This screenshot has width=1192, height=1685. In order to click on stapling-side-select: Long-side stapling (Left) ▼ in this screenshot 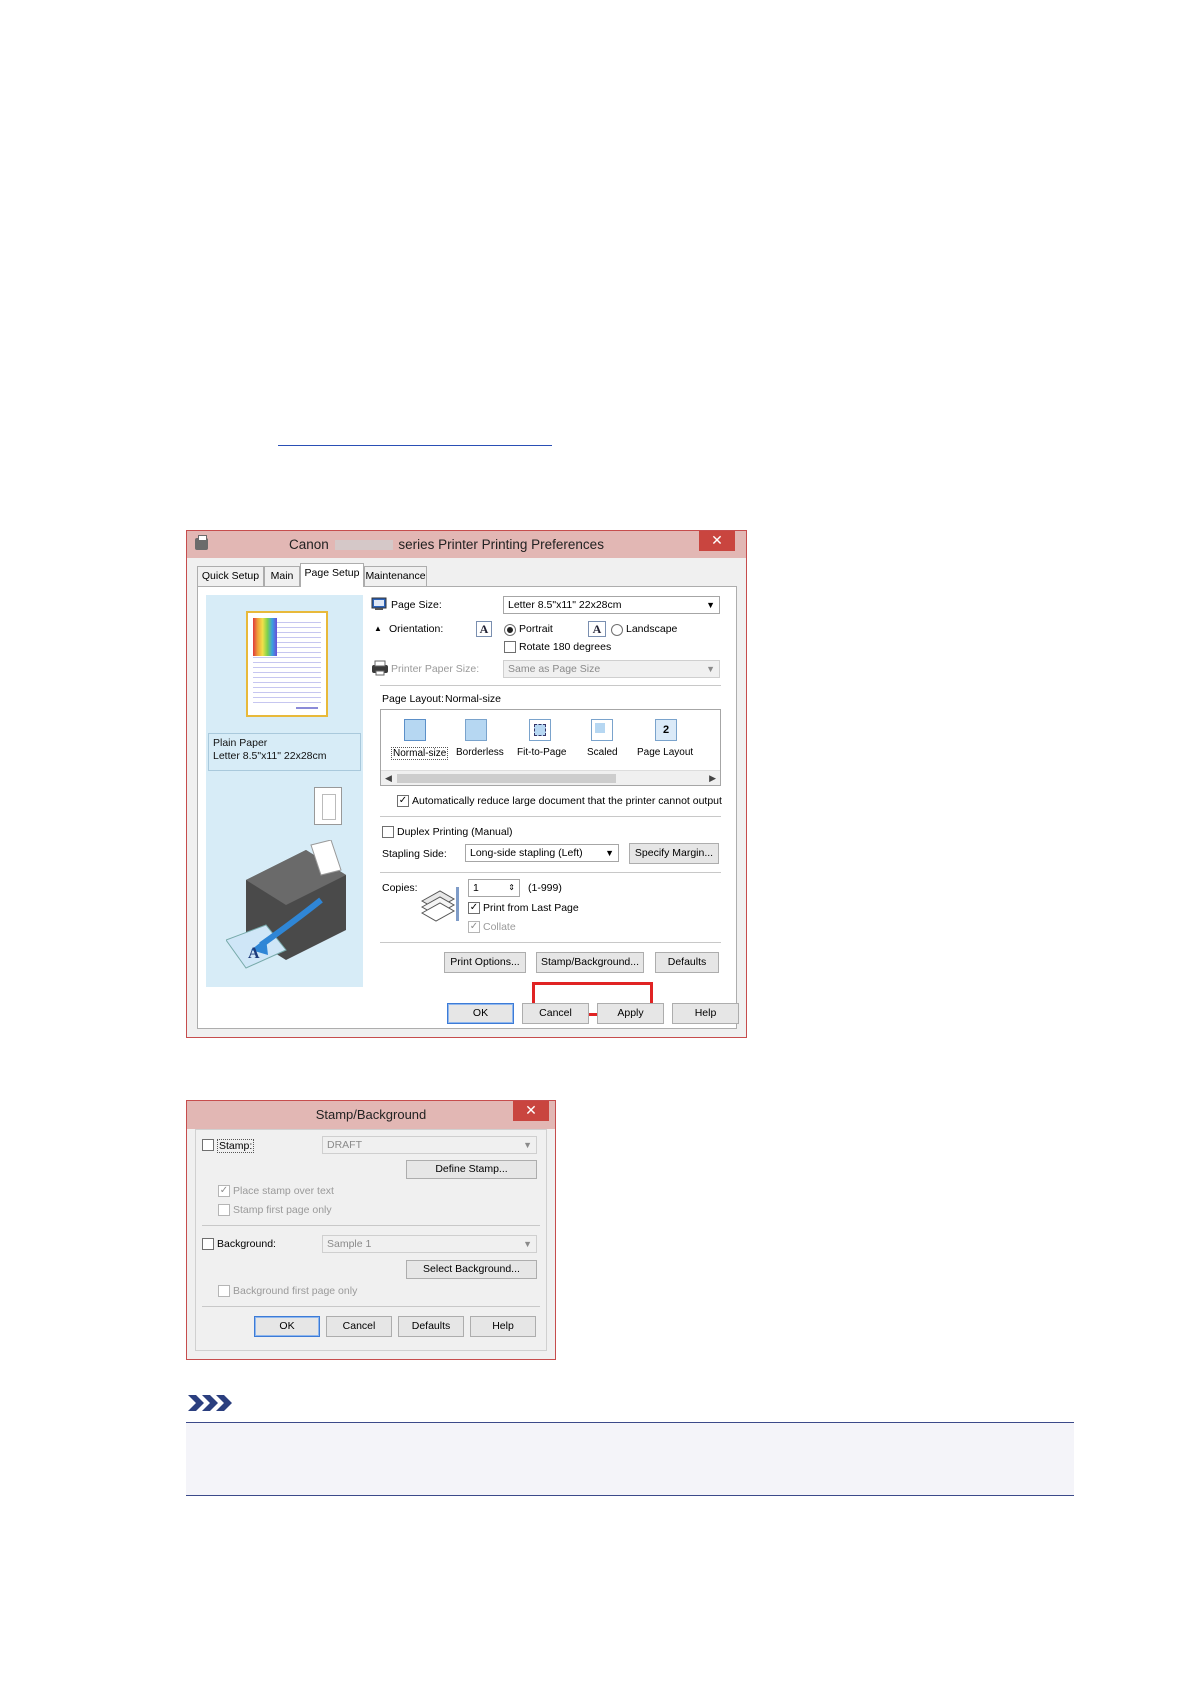, I will do `click(542, 853)`.